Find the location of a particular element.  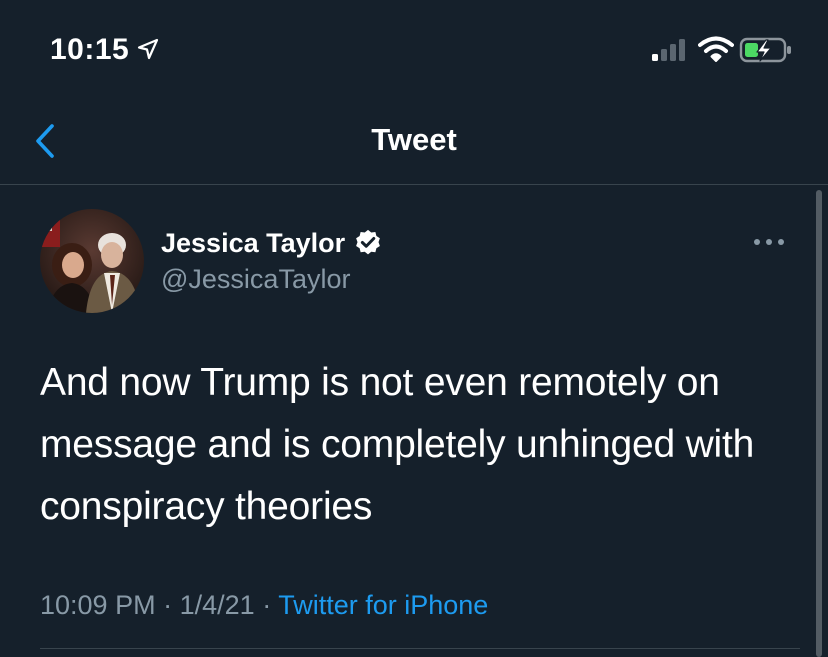

author-name-row: Jessica Taylor is located at coordinates (272, 243).